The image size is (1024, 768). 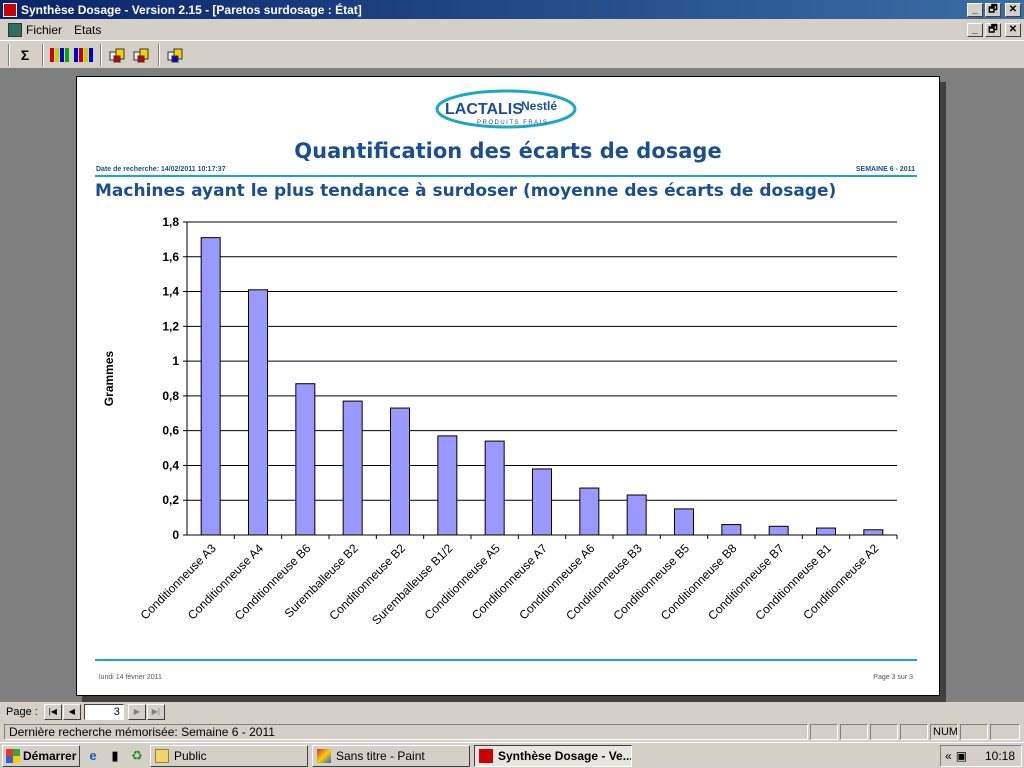 I want to click on document-icon, so click(x=15, y=29).